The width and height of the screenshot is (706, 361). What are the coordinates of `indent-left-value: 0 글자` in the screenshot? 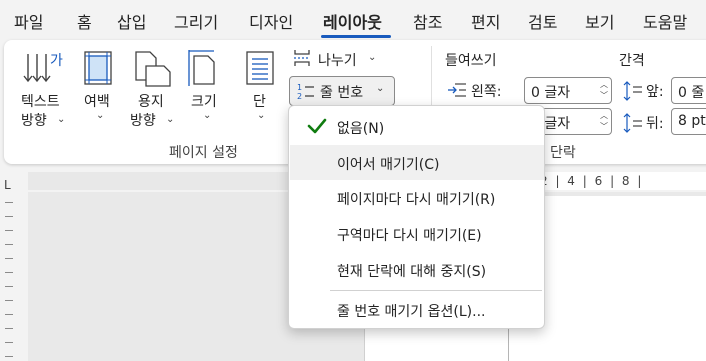 It's located at (551, 93).